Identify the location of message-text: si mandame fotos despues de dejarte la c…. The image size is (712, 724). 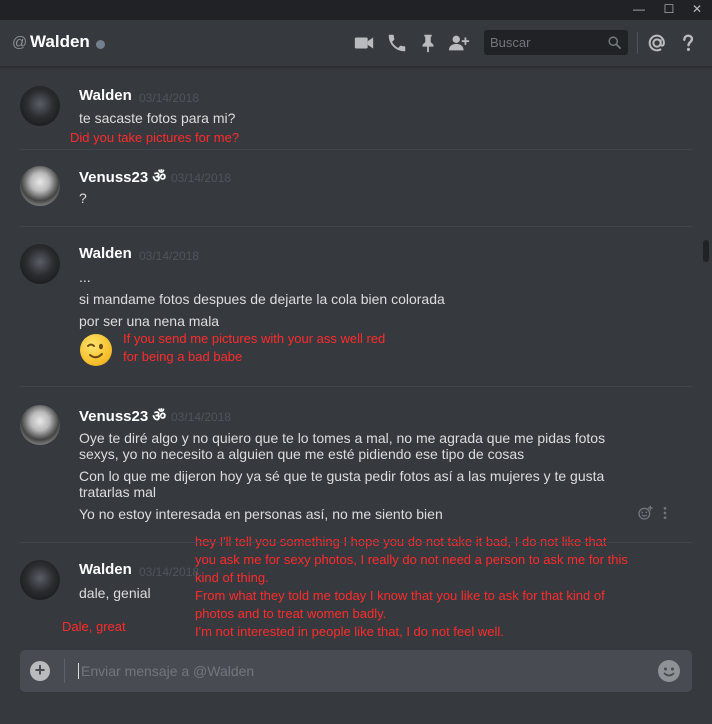
(262, 299).